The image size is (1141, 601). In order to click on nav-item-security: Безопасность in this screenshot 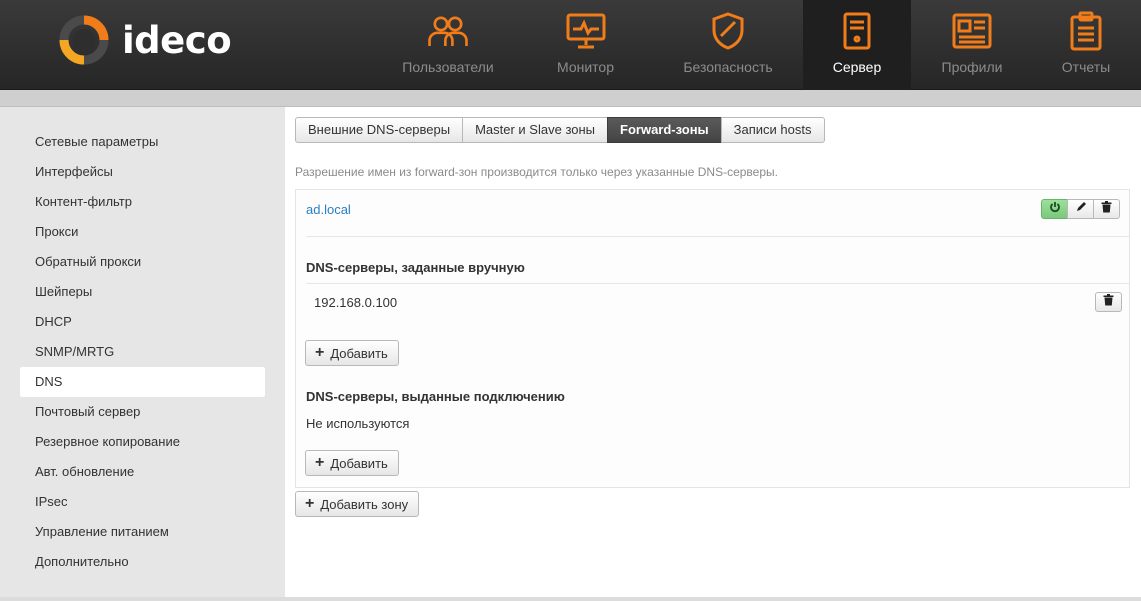, I will do `click(728, 45)`.